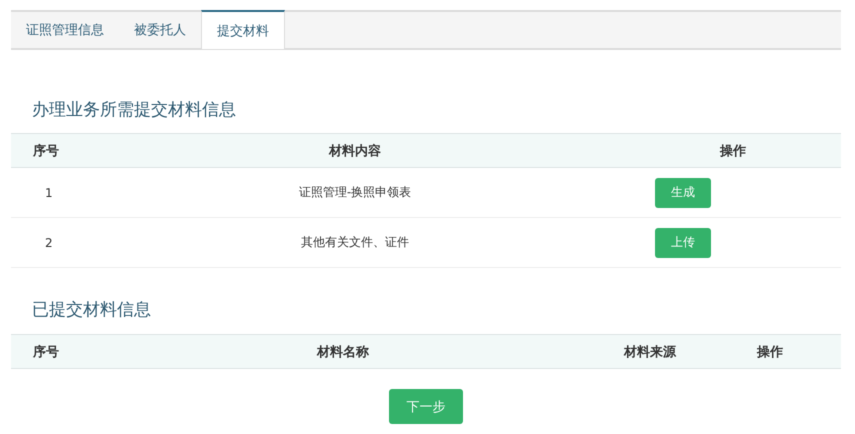 This screenshot has width=855, height=434. I want to click on column-header: 材料来源, so click(650, 352).